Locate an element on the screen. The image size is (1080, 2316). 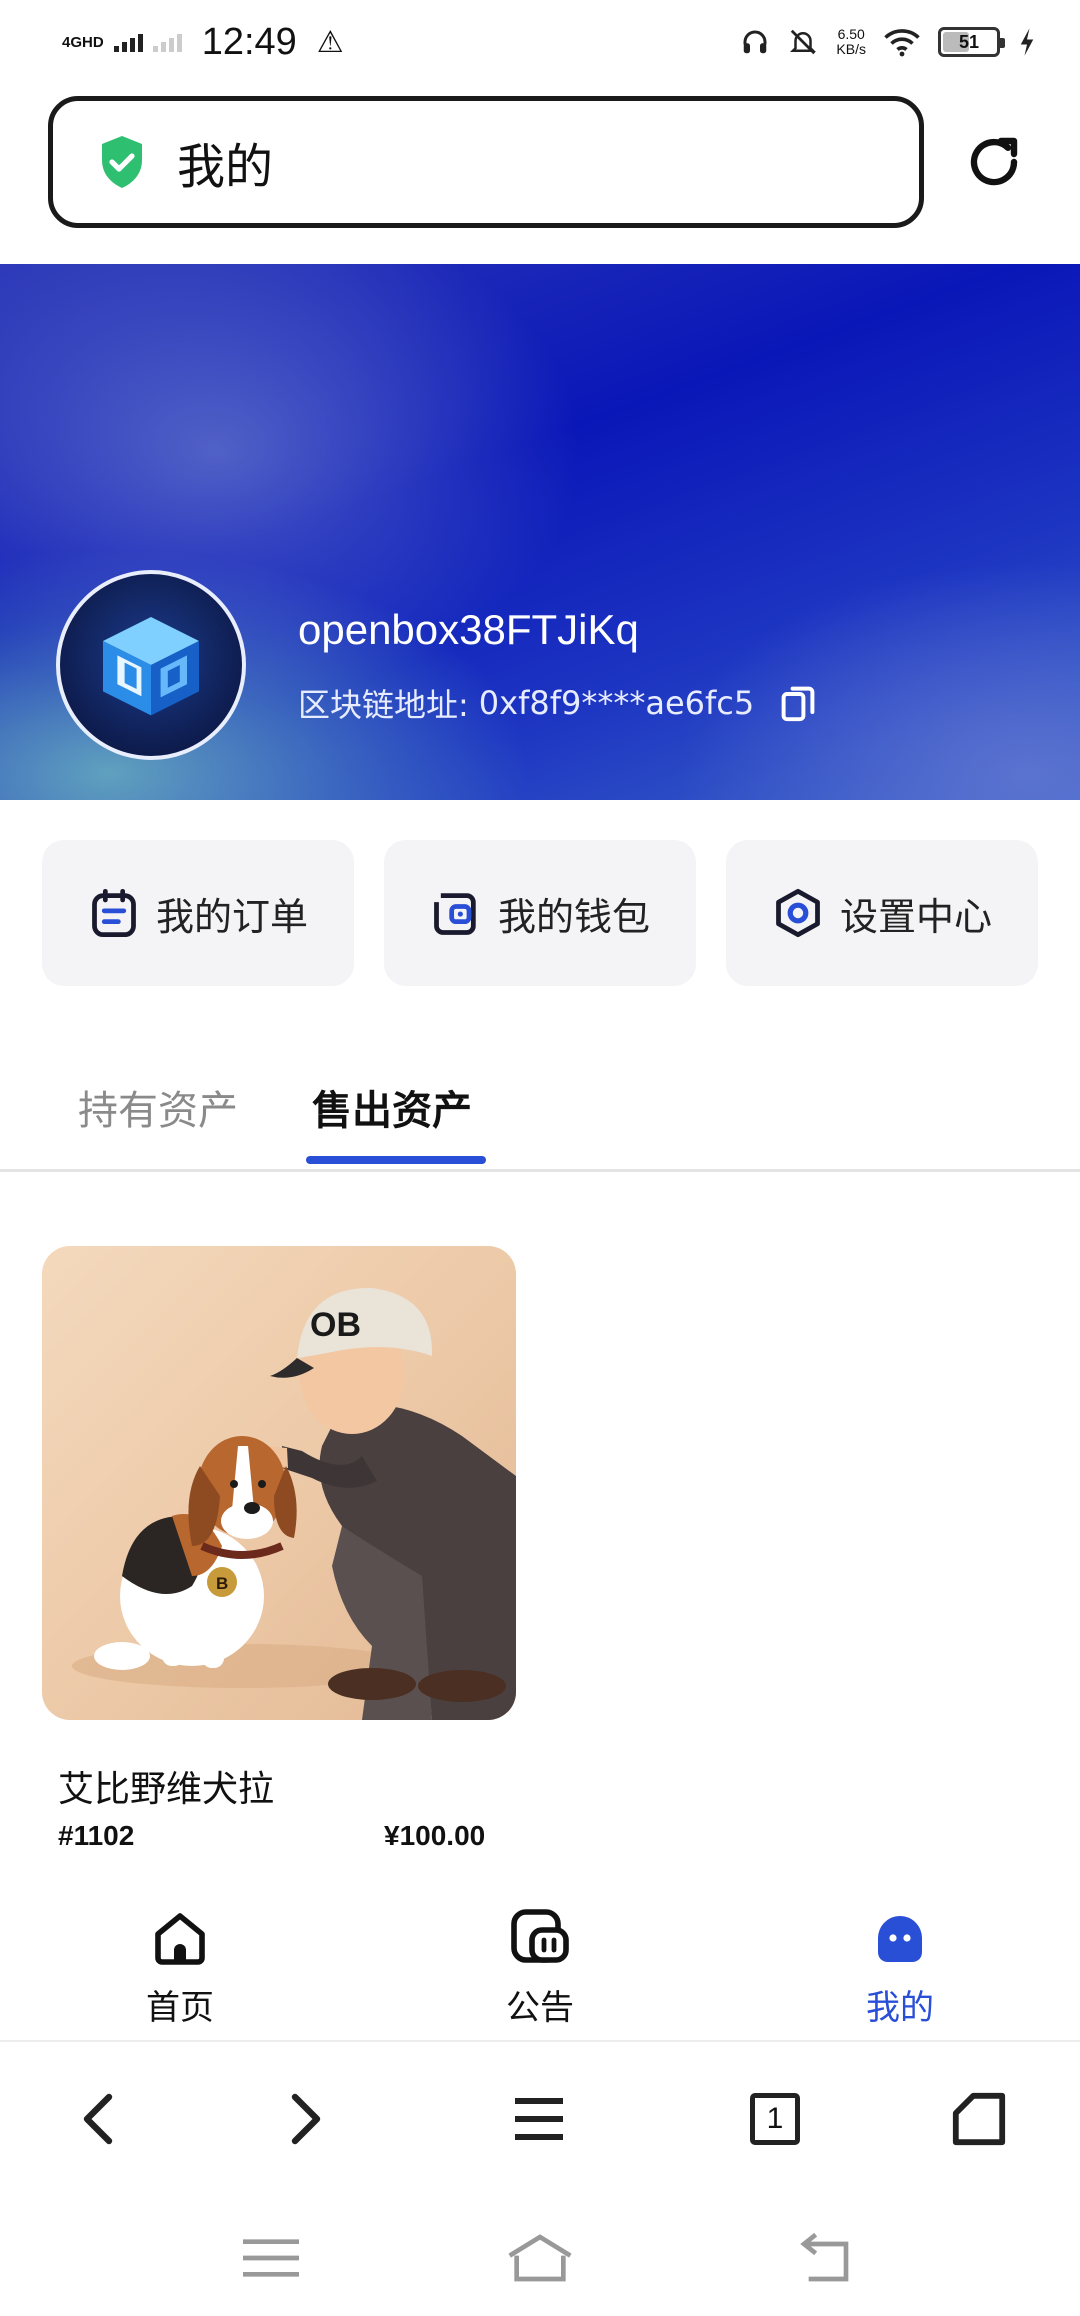
wifi-icon is located at coordinates (902, 43).